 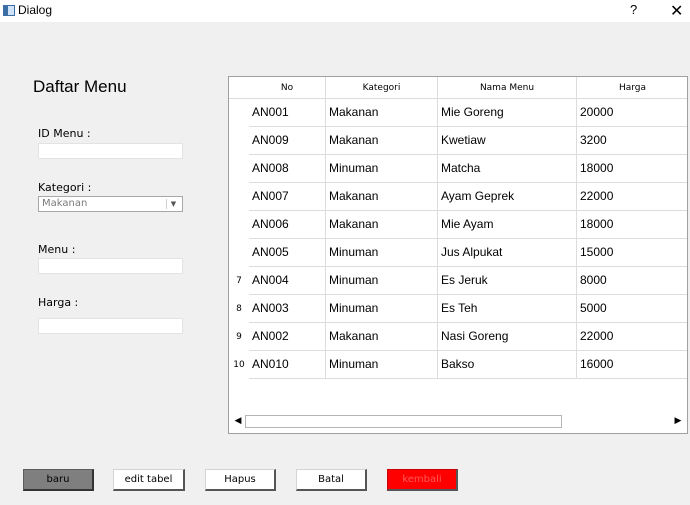 I want to click on cell-harga: 15000, so click(x=632, y=253).